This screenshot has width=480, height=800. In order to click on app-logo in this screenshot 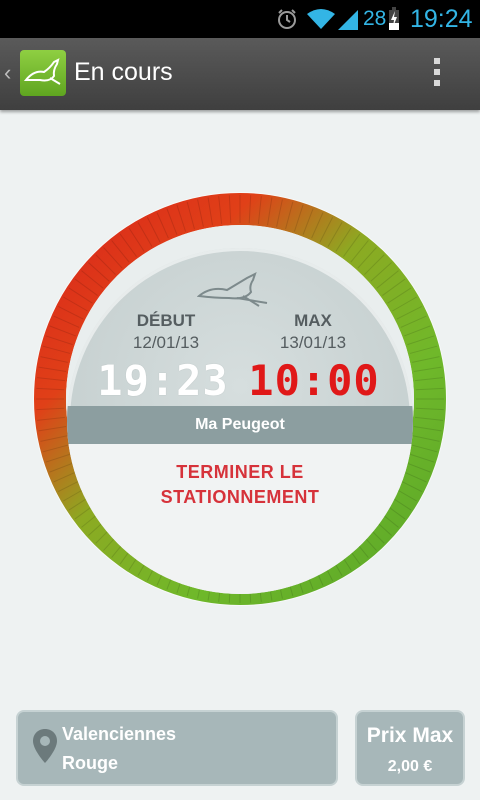, I will do `click(43, 73)`.